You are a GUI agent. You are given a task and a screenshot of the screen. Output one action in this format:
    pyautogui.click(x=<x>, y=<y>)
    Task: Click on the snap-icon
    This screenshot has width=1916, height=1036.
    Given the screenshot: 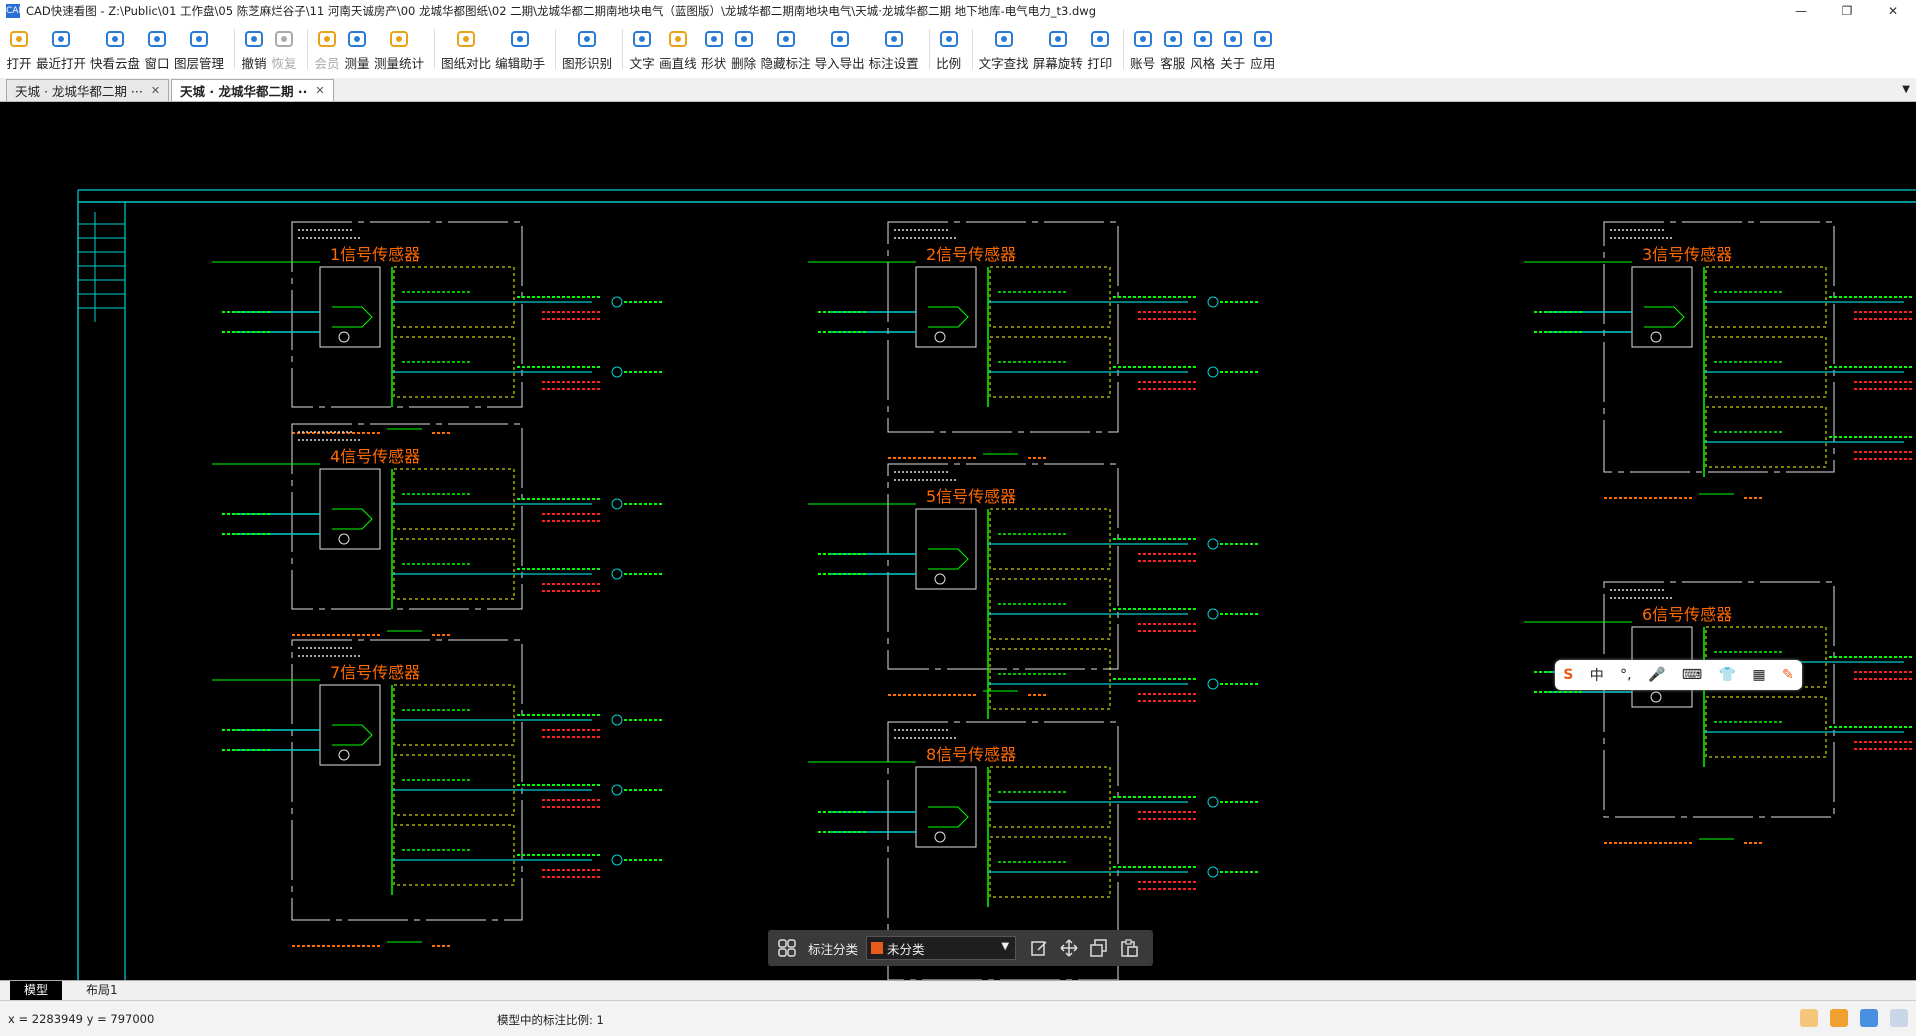 What is the action you would take?
    pyautogui.click(x=1809, y=1018)
    